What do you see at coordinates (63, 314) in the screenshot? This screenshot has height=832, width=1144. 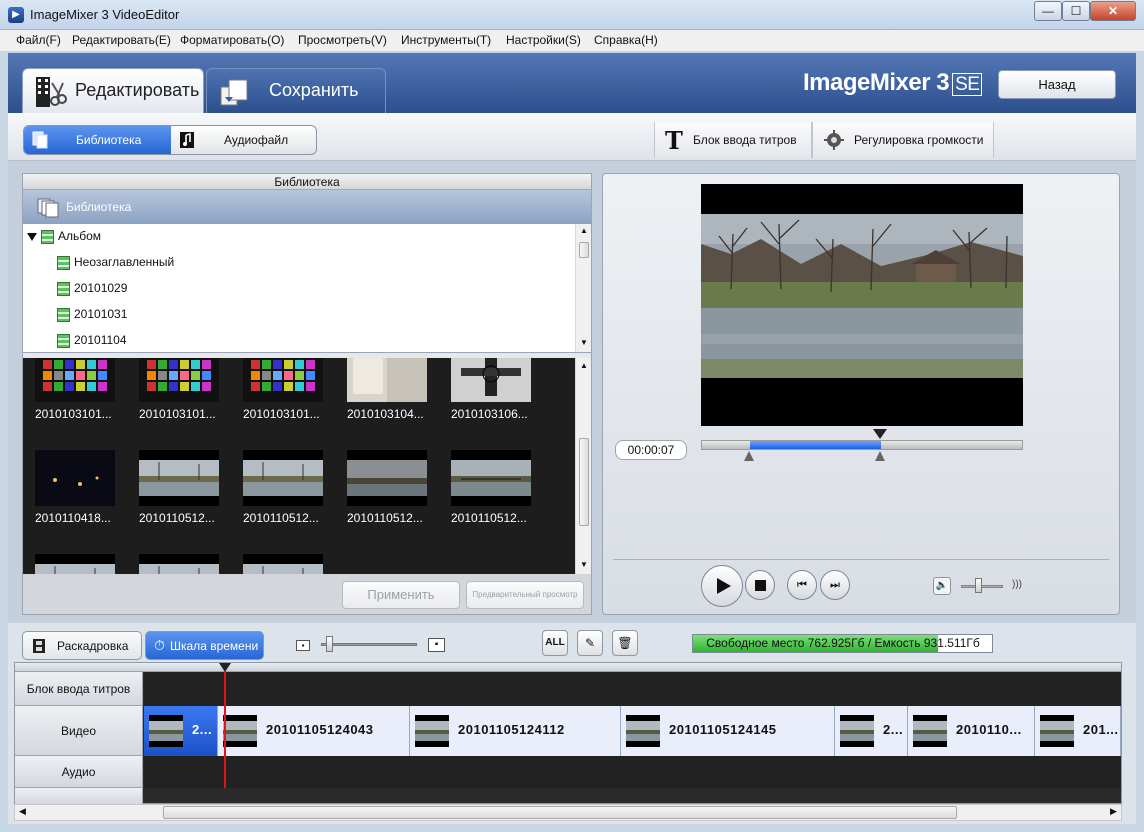 I see `album-icon` at bounding box center [63, 314].